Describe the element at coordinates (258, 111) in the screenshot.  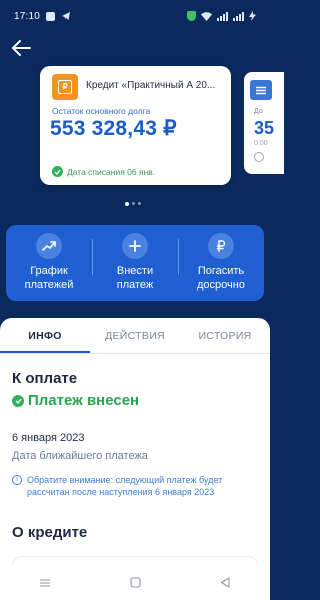
I see `next-card-label: До` at that location.